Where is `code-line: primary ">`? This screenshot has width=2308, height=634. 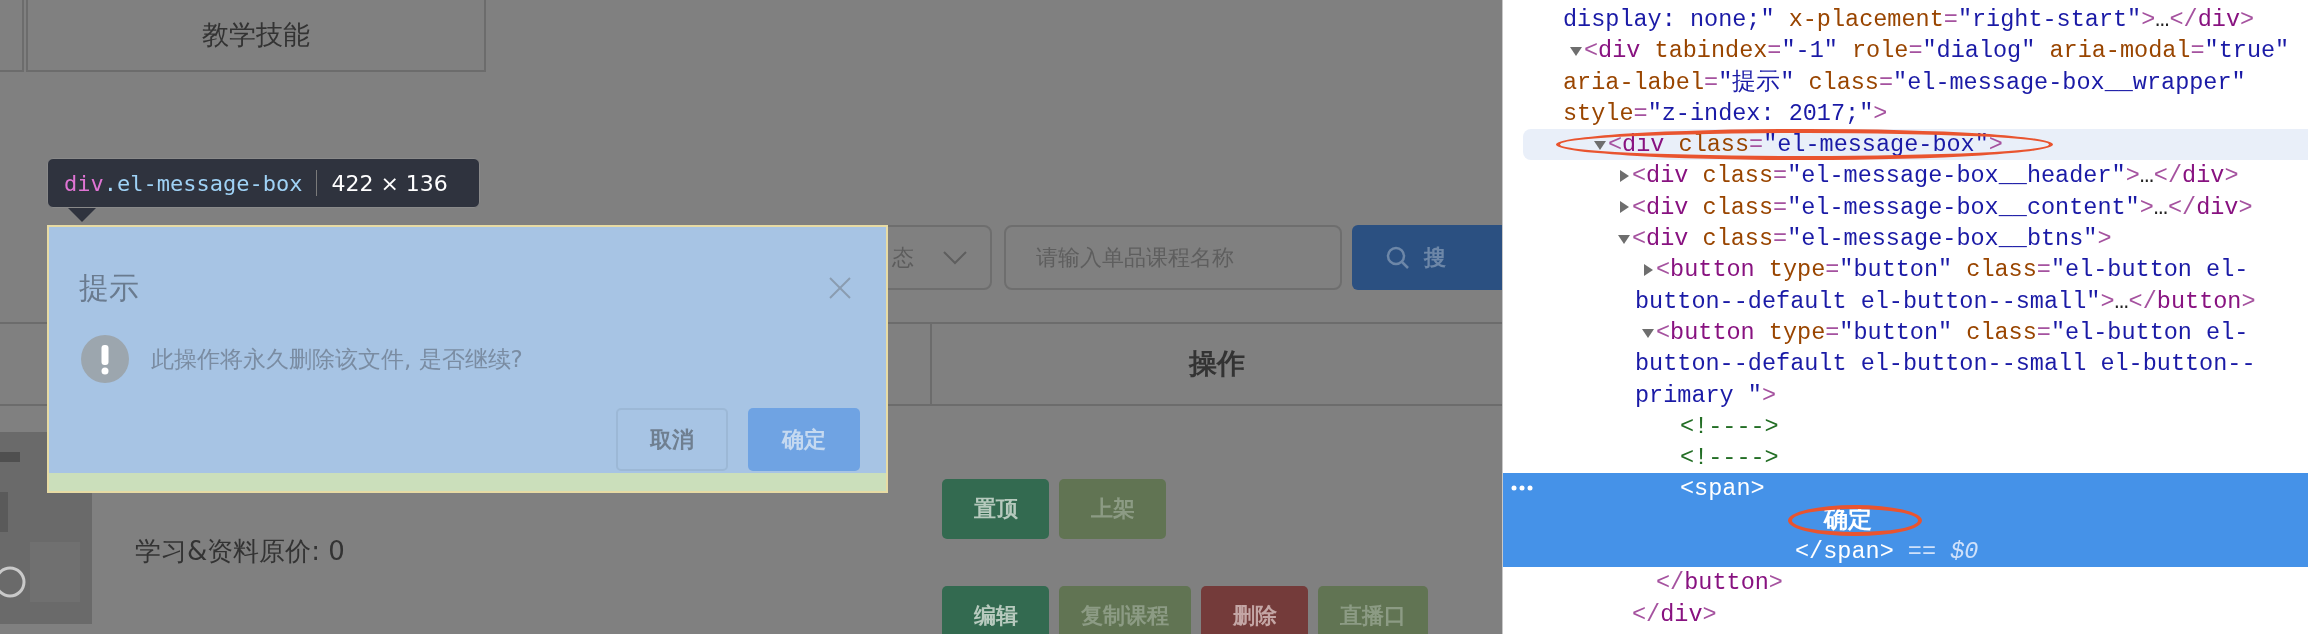 code-line: primary "> is located at coordinates (1706, 395).